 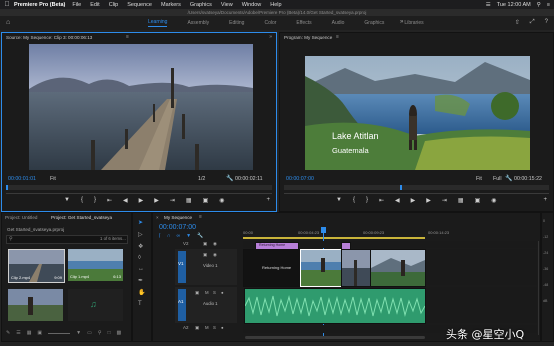 I want to click on trash-icon: ▩, so click(x=119, y=333).